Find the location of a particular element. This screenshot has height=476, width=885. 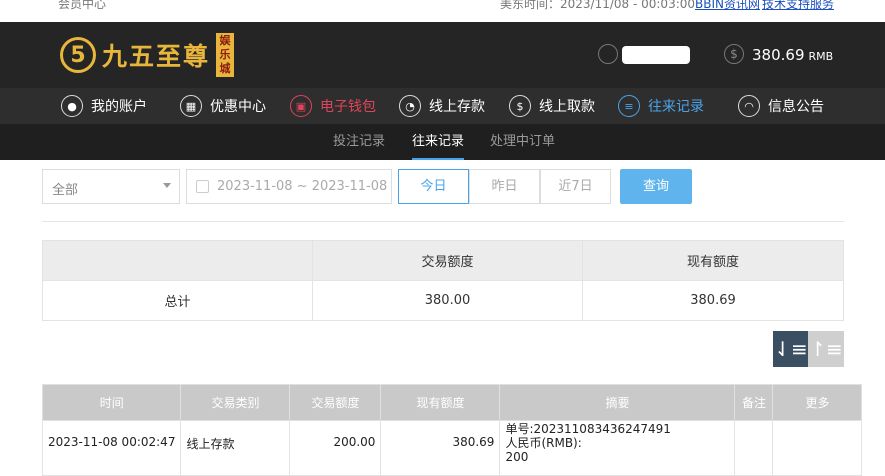

account-balance: 380.69 RMB is located at coordinates (792, 55).